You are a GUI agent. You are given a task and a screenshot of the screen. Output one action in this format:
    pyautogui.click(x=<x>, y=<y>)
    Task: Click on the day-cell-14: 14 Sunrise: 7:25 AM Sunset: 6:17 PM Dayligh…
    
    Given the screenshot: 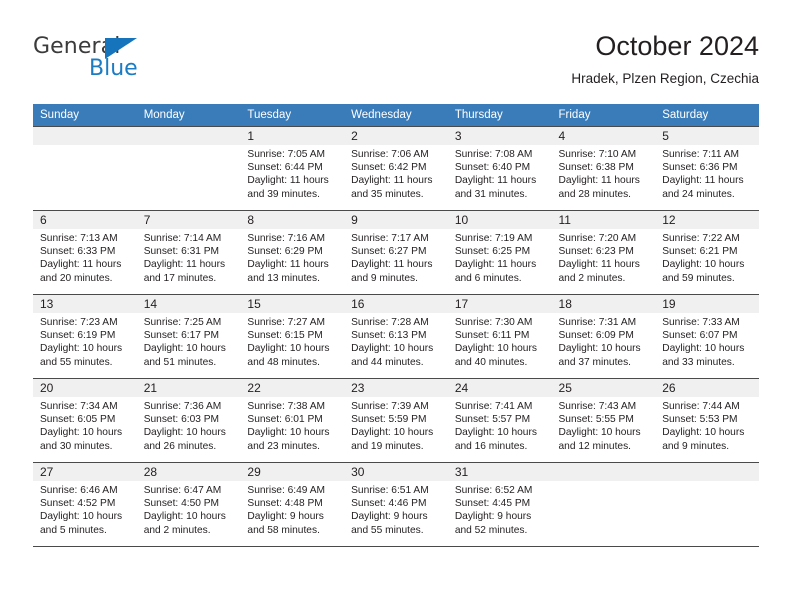 What is the action you would take?
    pyautogui.click(x=188, y=336)
    